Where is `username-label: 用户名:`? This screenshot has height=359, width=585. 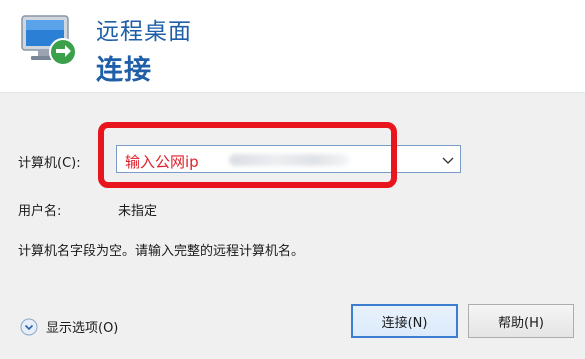 username-label: 用户名: is located at coordinates (40, 211).